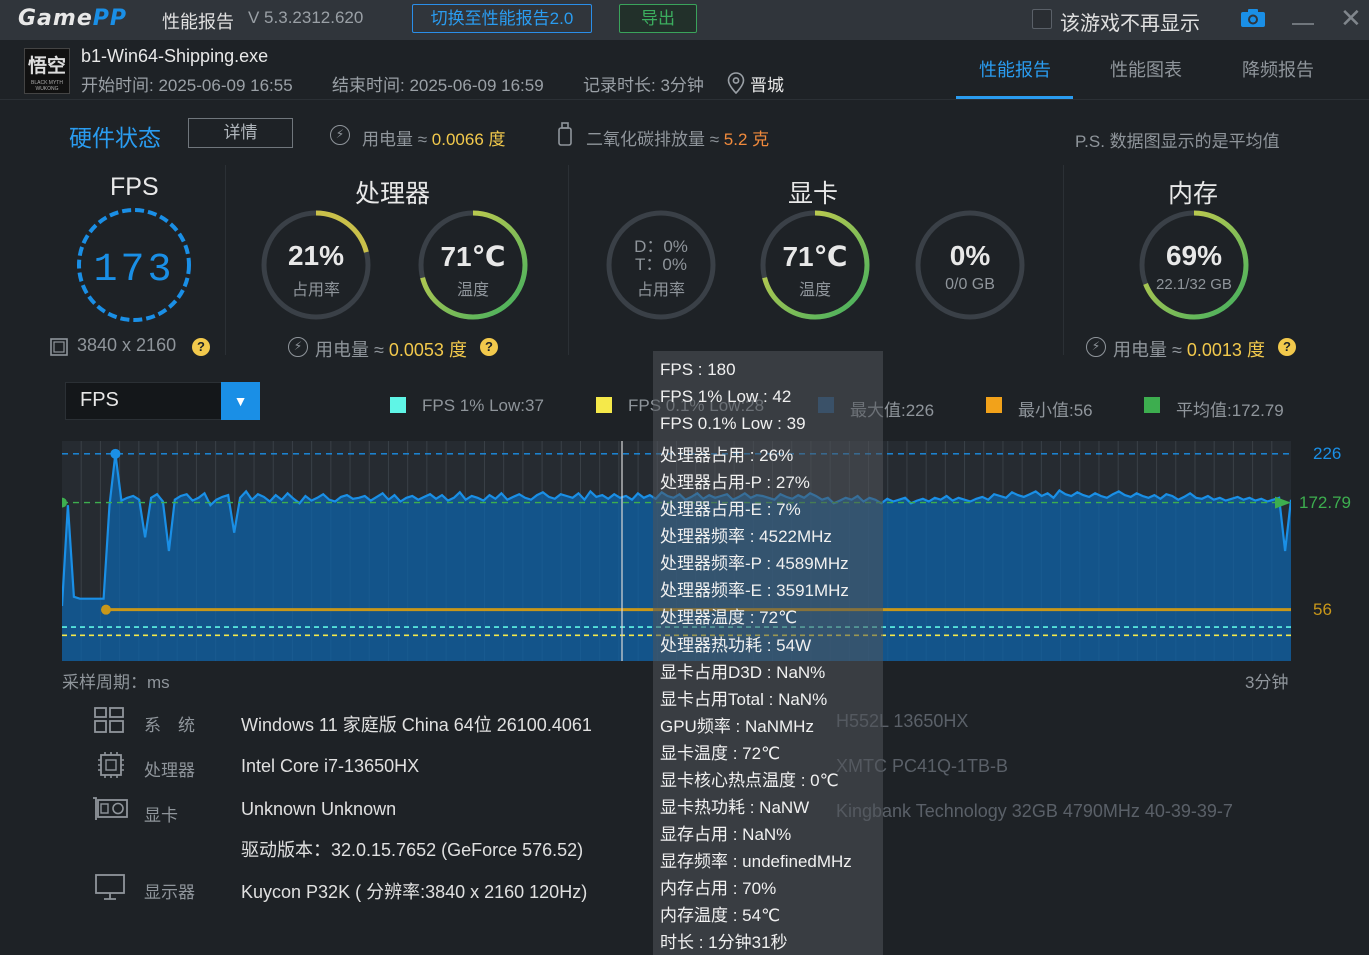  What do you see at coordinates (743, 672) in the screenshot?
I see `tooltip-line: 显卡占用D3D : NaN%` at bounding box center [743, 672].